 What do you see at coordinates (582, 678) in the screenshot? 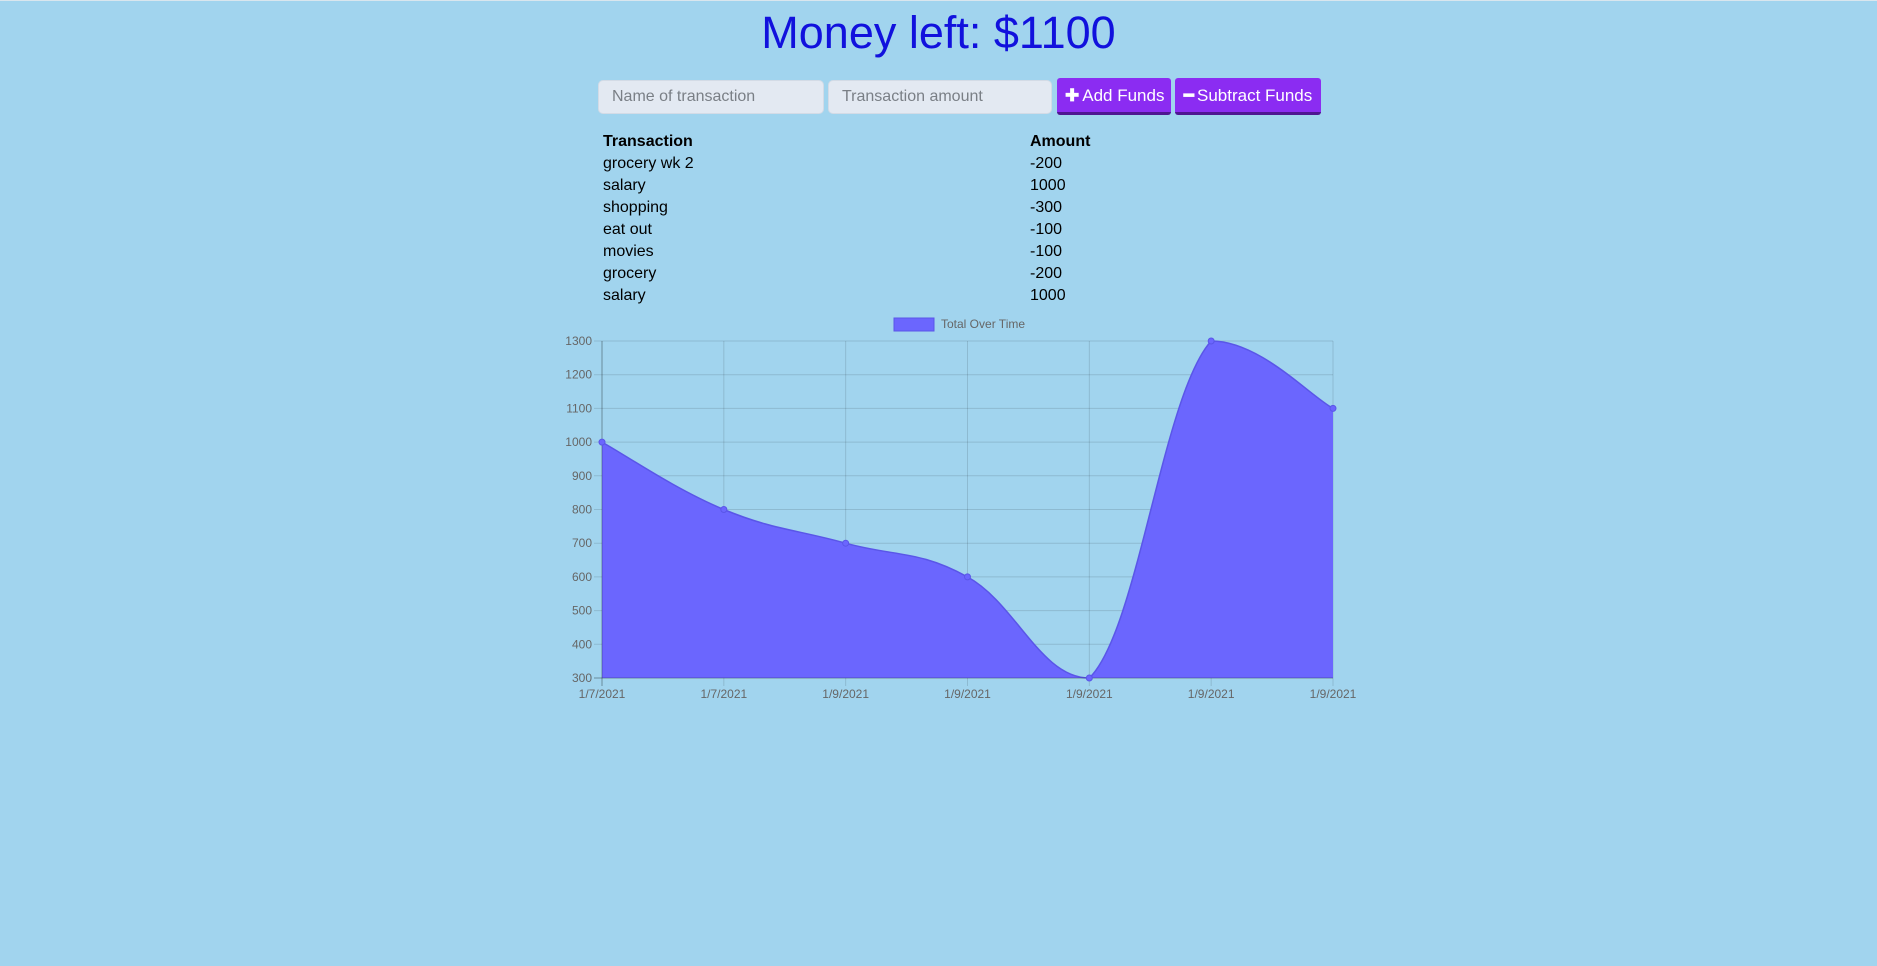
I see `y-tick-label: 300` at bounding box center [582, 678].